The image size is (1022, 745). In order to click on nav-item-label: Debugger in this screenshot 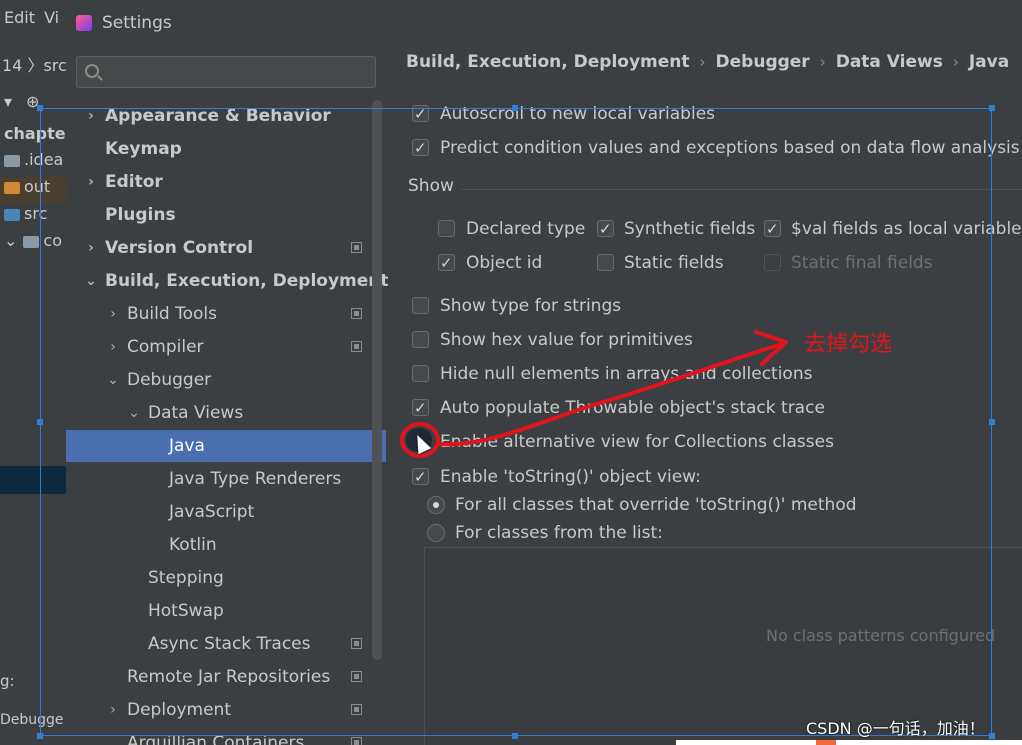, I will do `click(169, 380)`.